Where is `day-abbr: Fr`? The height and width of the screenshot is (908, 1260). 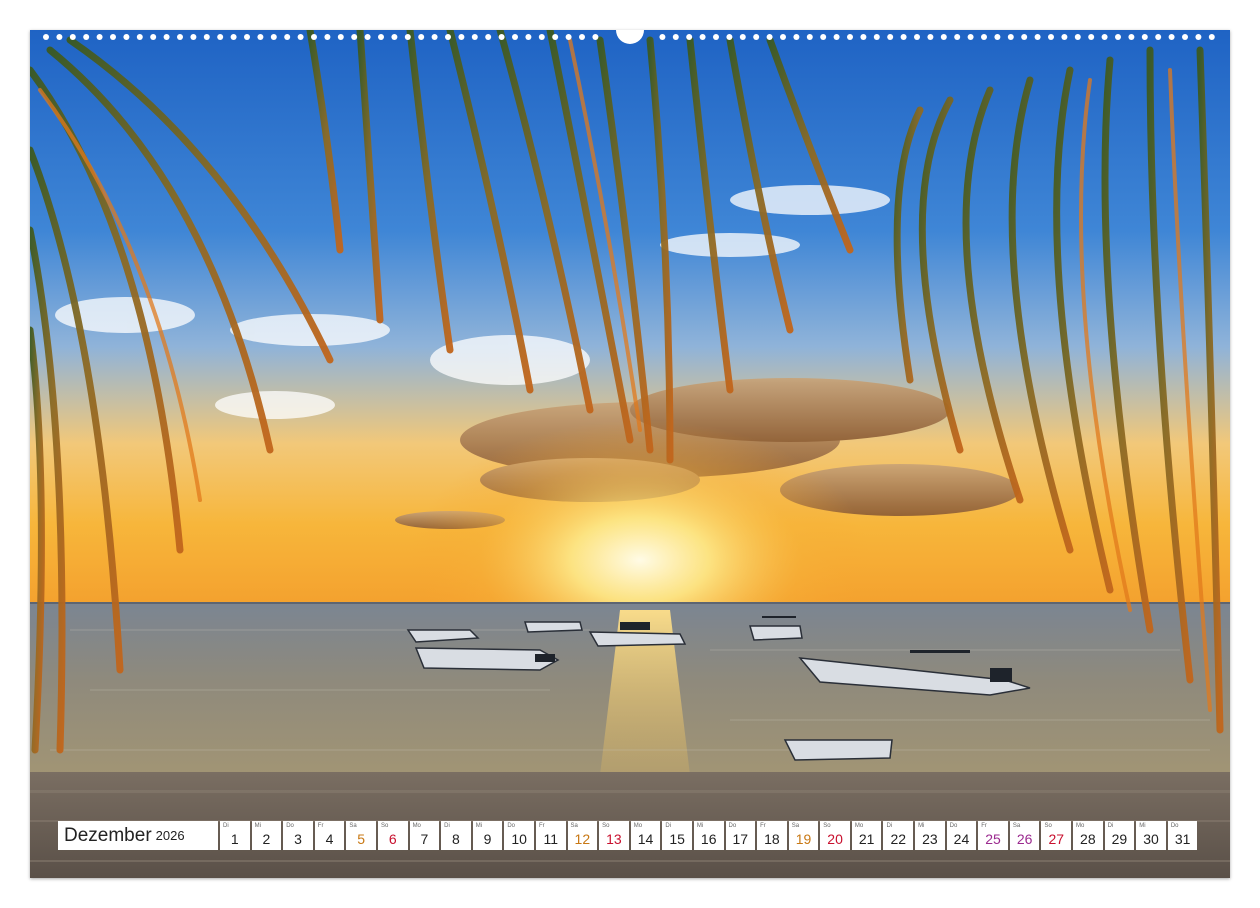 day-abbr: Fr is located at coordinates (320, 826).